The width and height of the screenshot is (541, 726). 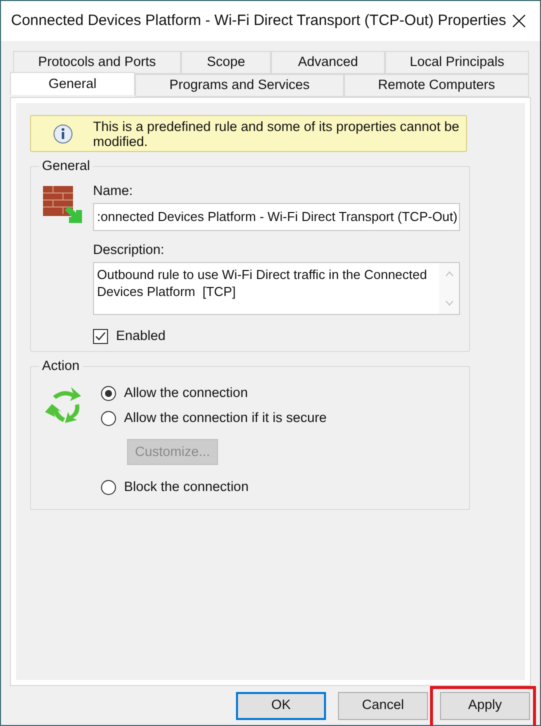 What do you see at coordinates (436, 85) in the screenshot?
I see `tab: Remote Computers` at bounding box center [436, 85].